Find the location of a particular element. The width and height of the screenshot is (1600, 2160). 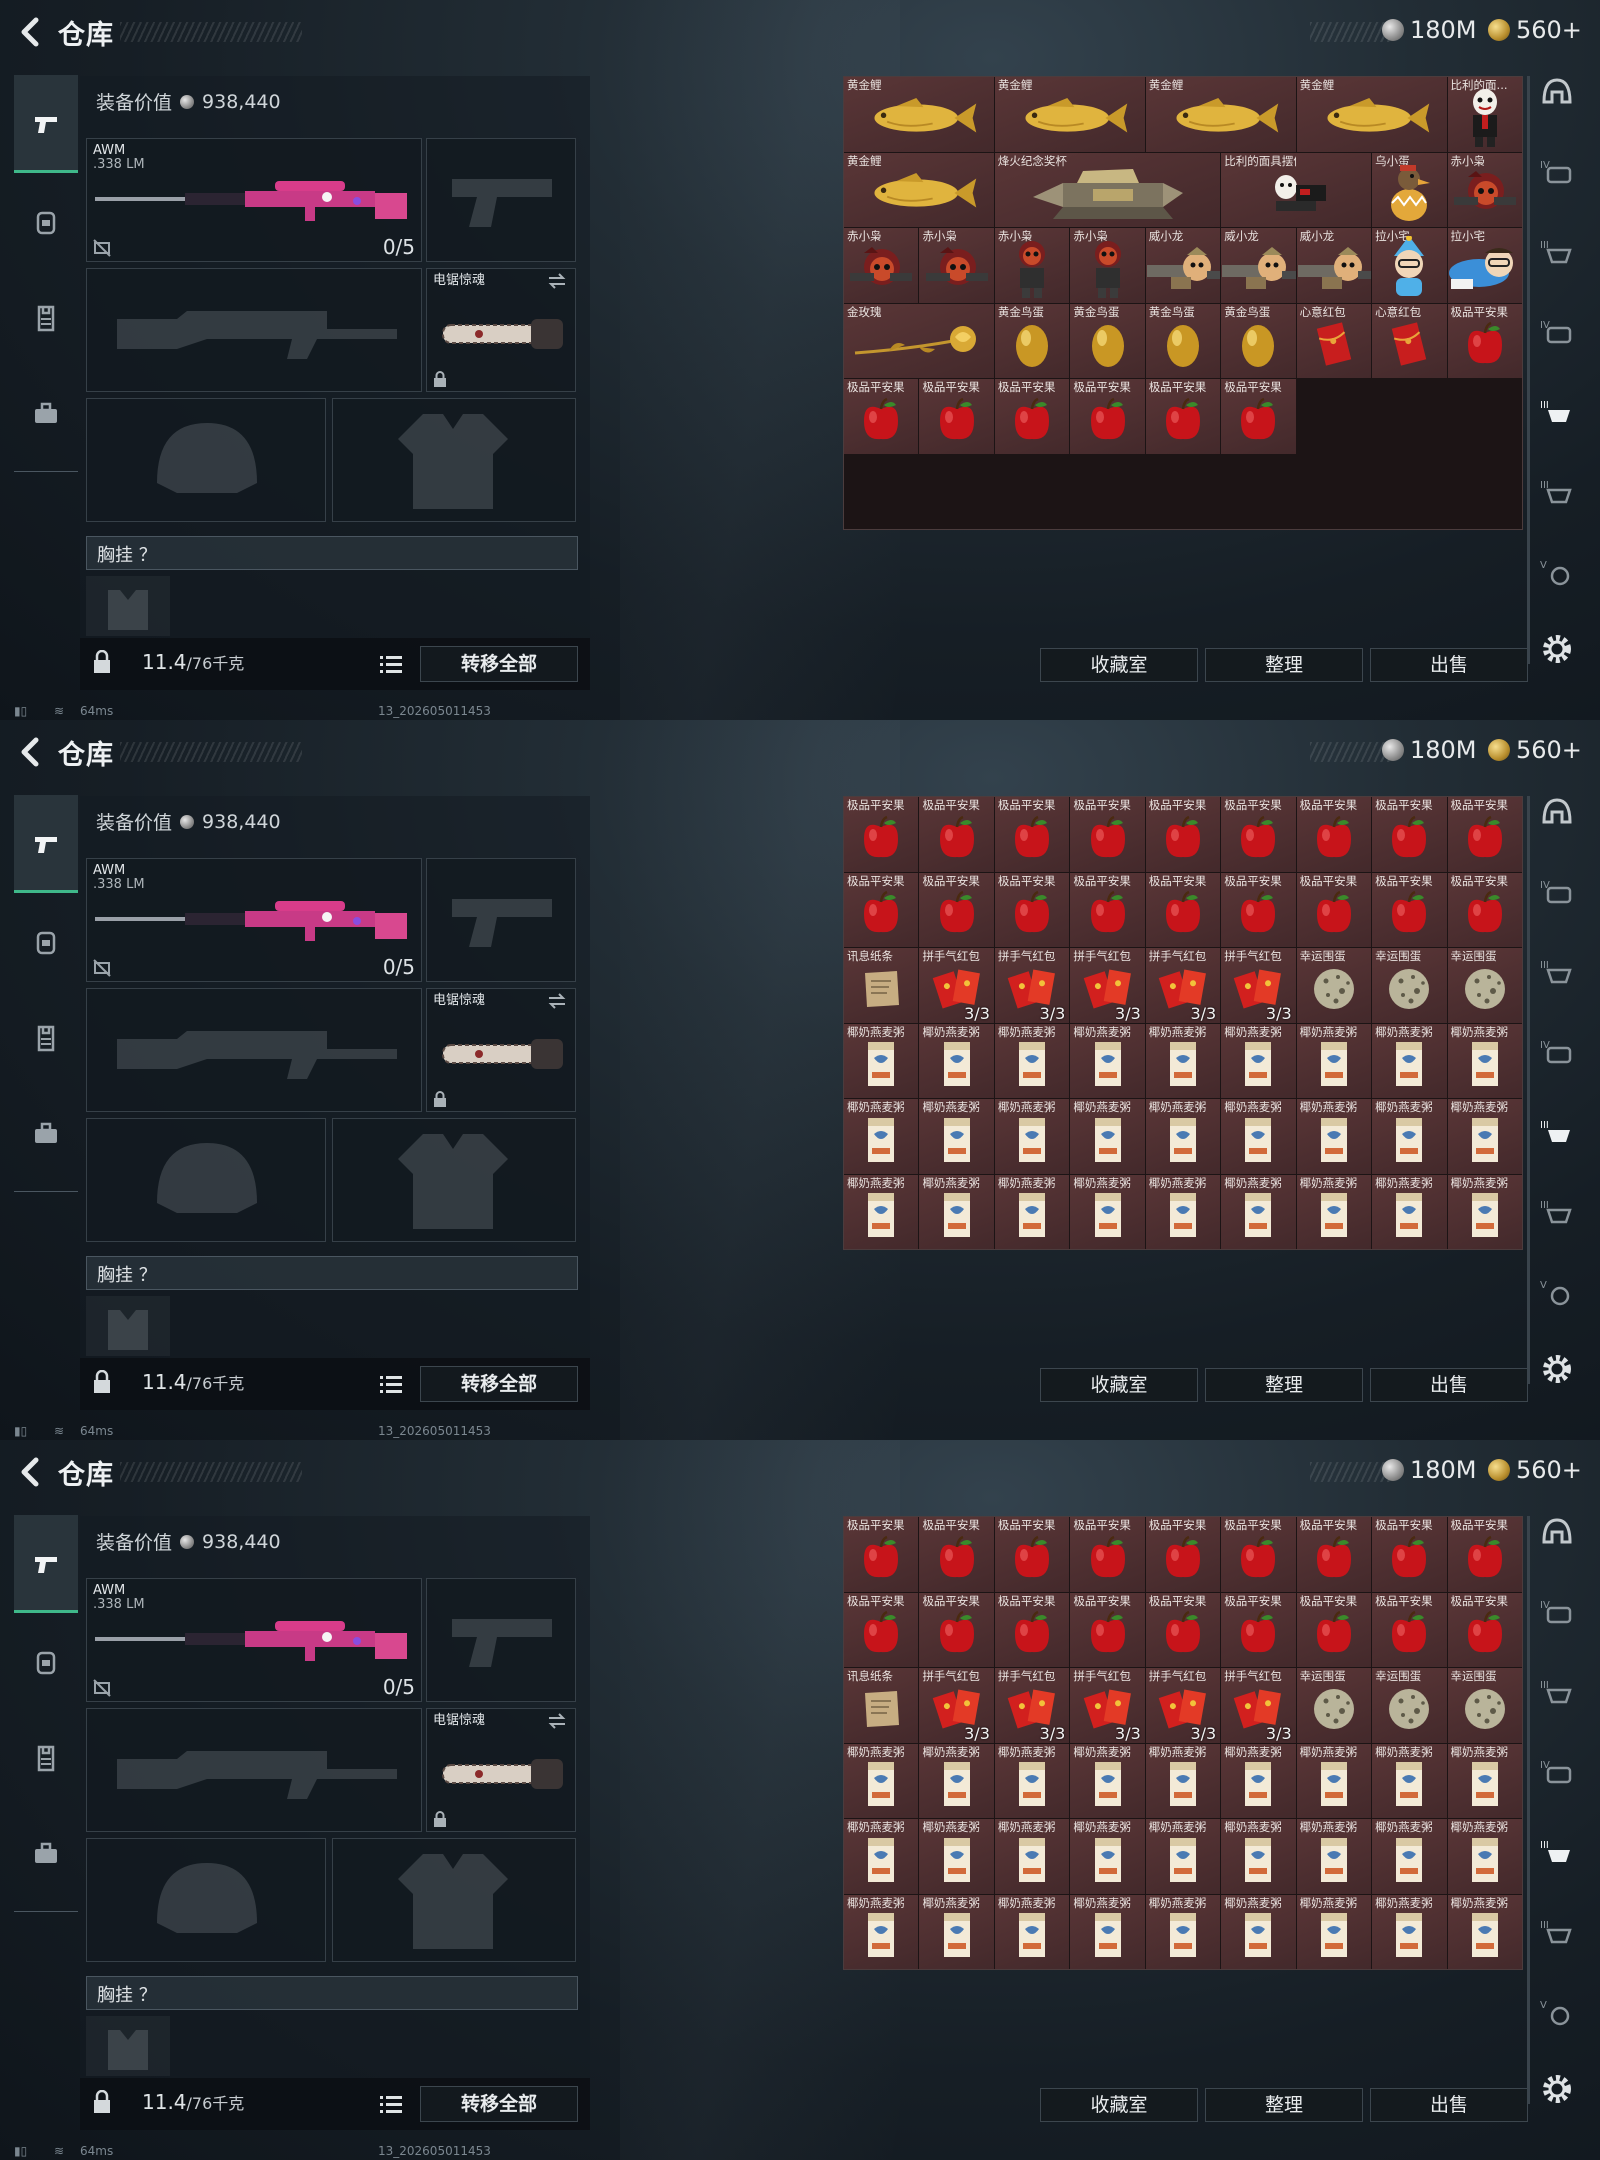

stash-scrollbar is located at coordinates (1528, 1810).